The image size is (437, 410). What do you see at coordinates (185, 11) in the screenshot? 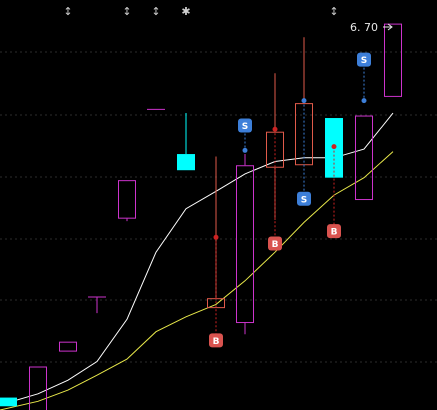
I see `asterisk-icon: ✱` at bounding box center [185, 11].